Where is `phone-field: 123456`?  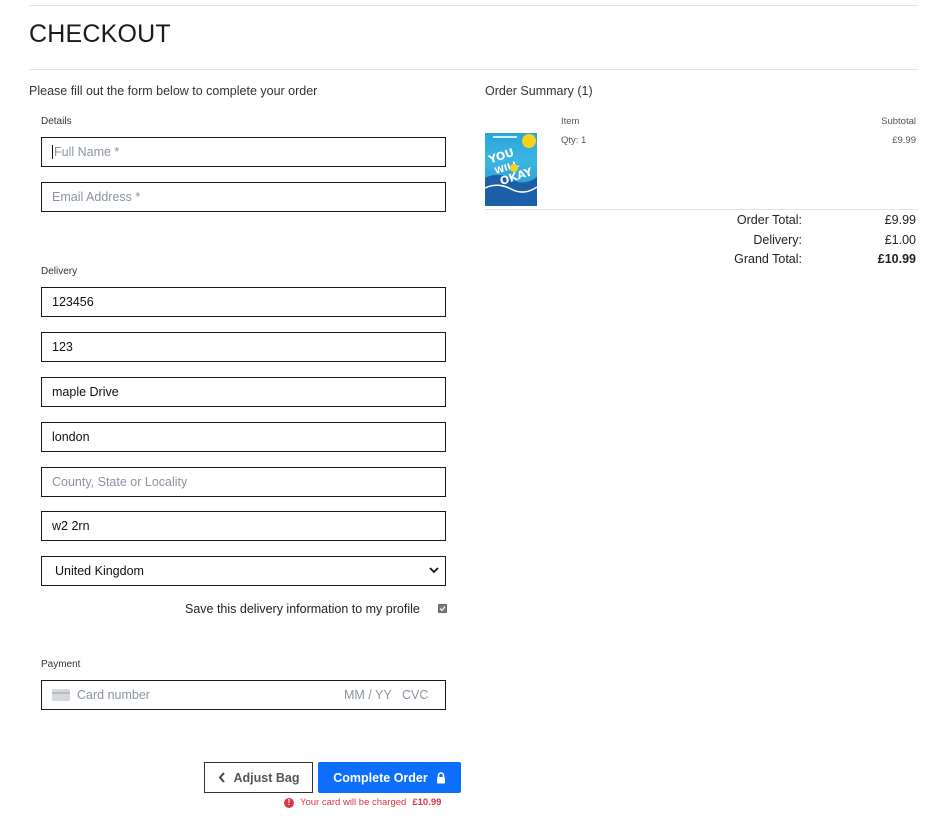 phone-field: 123456 is located at coordinates (243, 302).